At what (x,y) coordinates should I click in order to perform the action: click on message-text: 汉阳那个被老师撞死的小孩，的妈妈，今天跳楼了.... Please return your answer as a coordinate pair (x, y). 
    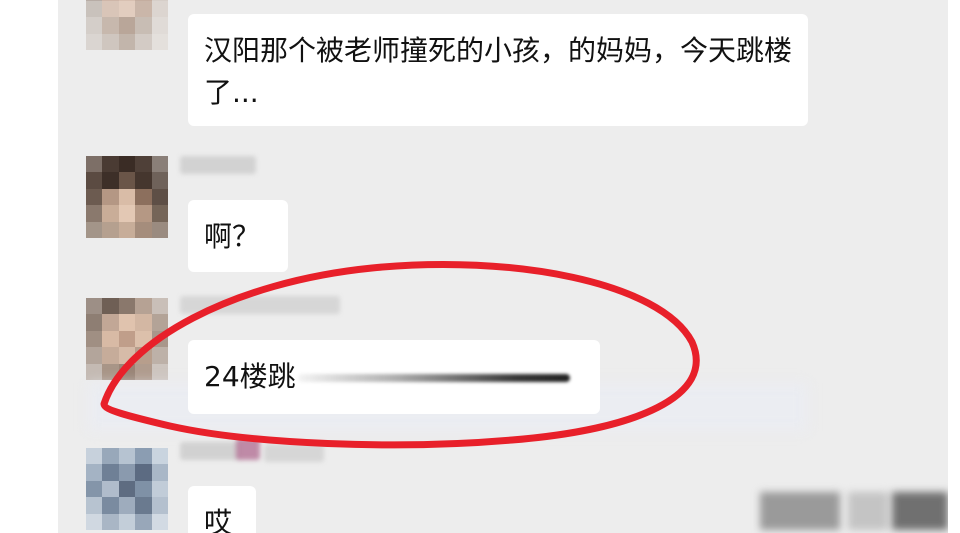
    Looking at the image, I should click on (498, 71).